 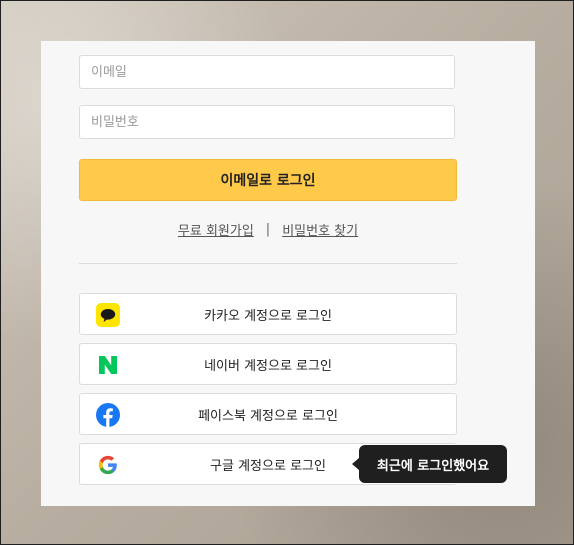 I want to click on account-links: 무료 회원가입 | 비밀번호 찾기, so click(x=268, y=229).